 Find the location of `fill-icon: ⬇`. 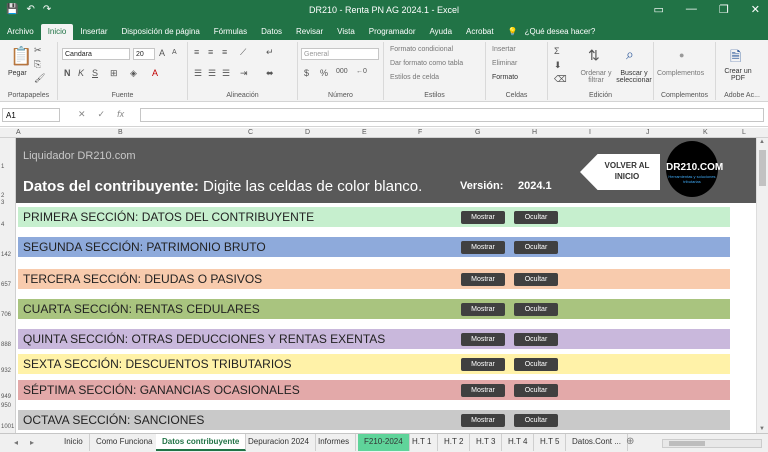

fill-icon: ⬇ is located at coordinates (558, 65).